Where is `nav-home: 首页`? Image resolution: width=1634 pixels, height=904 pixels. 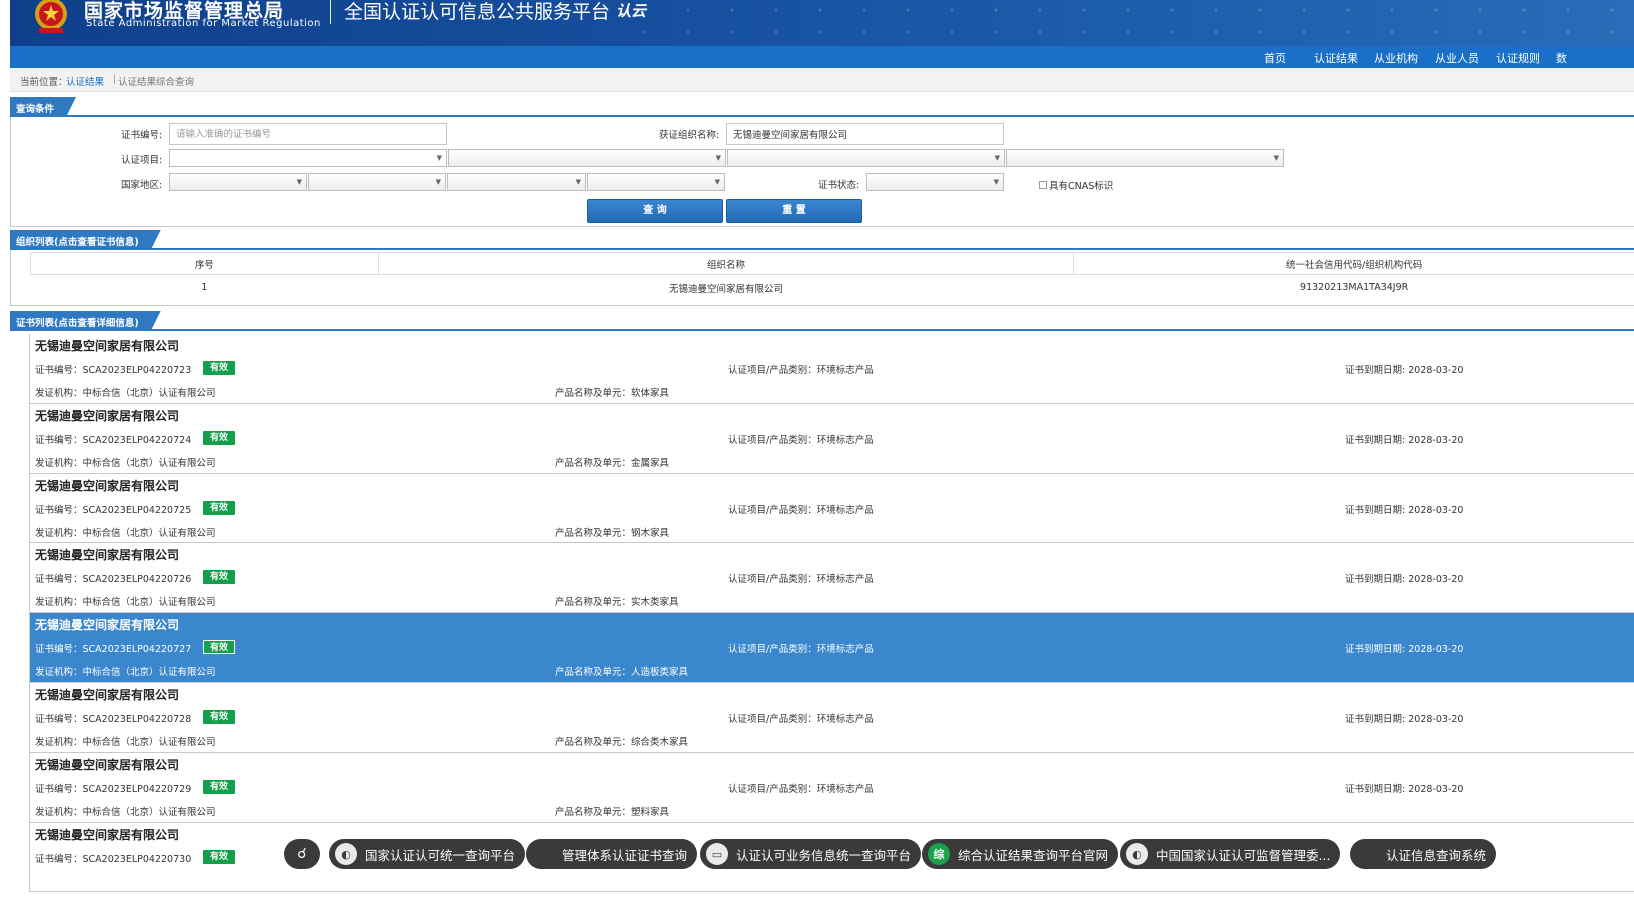 nav-home: 首页 is located at coordinates (1275, 58).